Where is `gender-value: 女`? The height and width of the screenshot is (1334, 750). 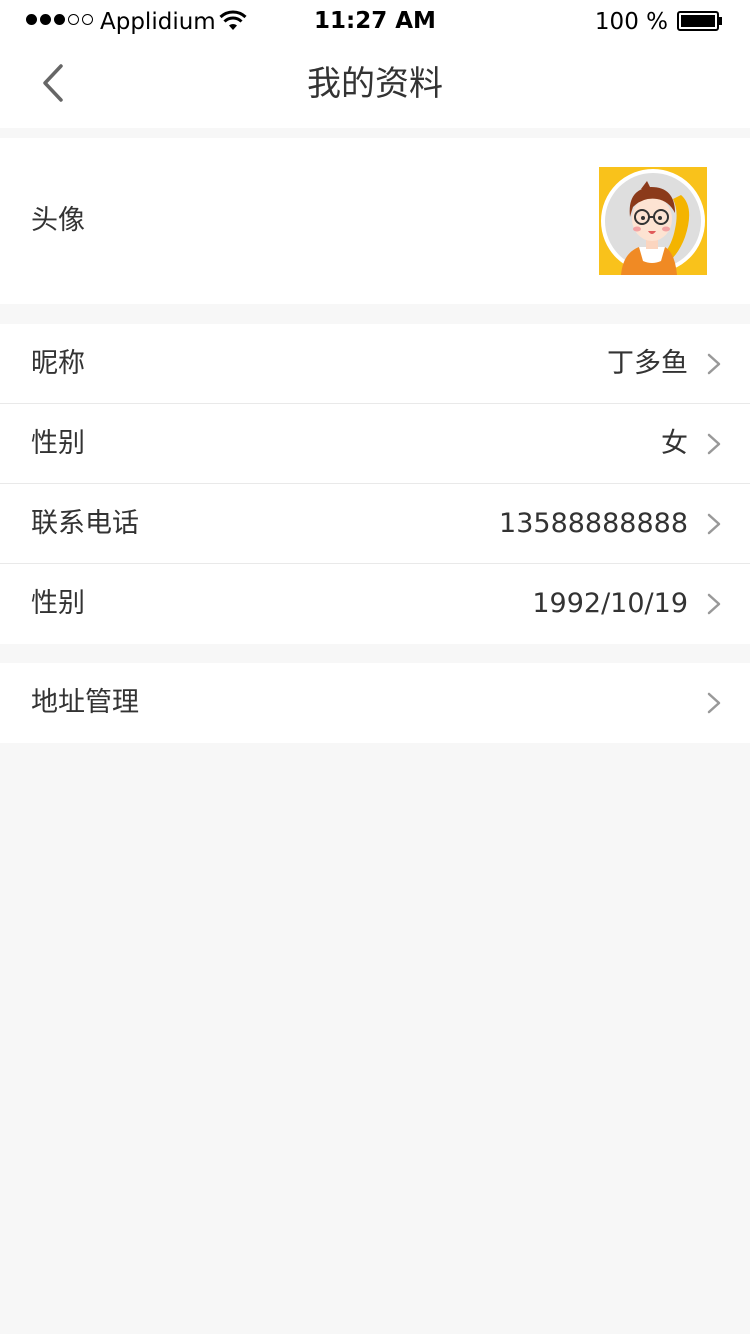
gender-value: 女 is located at coordinates (674, 443).